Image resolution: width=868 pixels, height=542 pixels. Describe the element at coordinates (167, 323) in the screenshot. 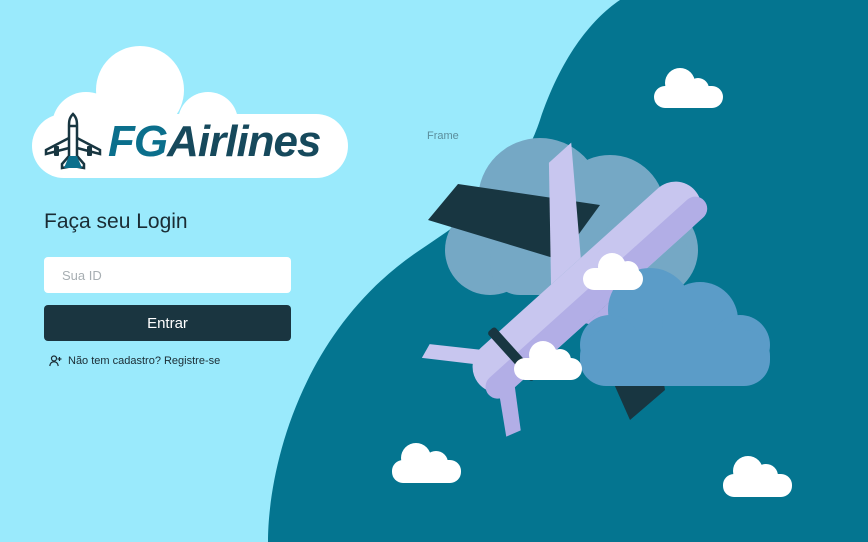

I see `login-button: Entrar` at that location.